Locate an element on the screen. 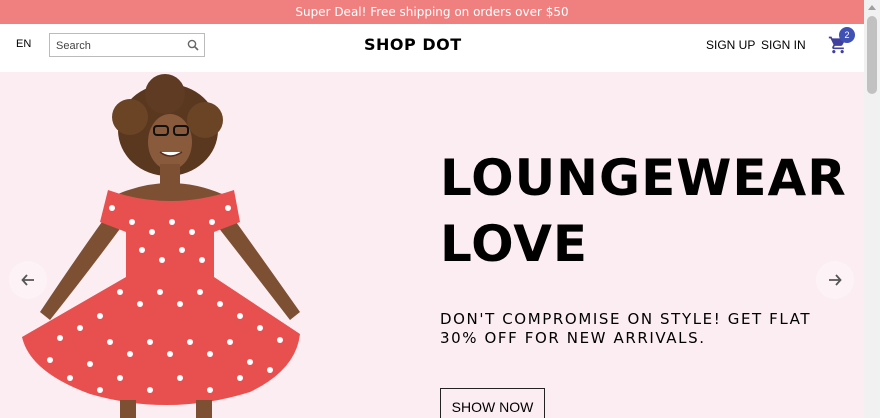 This screenshot has width=880, height=418. slider-prev-button is located at coordinates (28, 280).